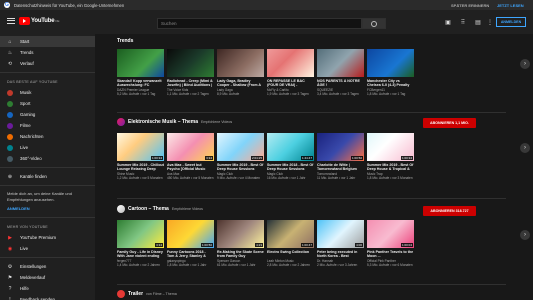  Describe the element at coordinates (478, 22) in the screenshot. I see `chat-icon: ▤` at that location.